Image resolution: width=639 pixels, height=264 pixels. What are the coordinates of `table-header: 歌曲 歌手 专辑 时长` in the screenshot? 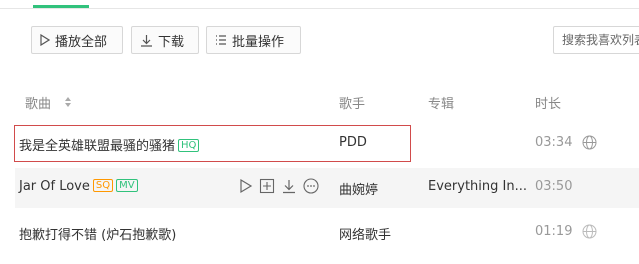 It's located at (319, 101).